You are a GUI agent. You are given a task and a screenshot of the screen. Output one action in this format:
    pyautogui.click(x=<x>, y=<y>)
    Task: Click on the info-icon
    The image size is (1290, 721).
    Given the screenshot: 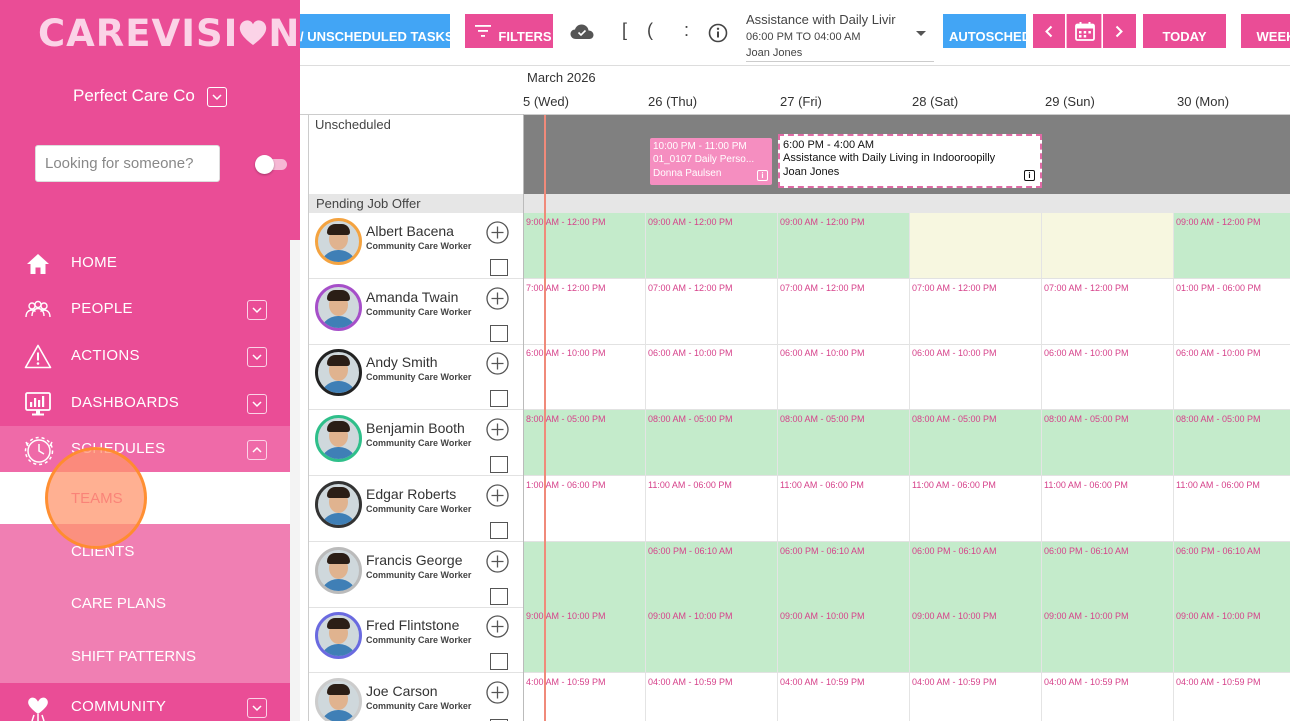 What is the action you would take?
    pyautogui.click(x=718, y=35)
    